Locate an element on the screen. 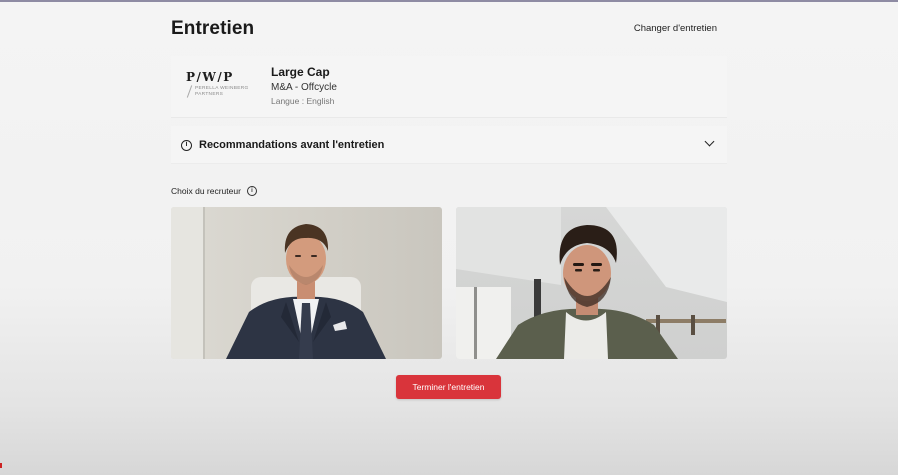 The width and height of the screenshot is (898, 475). candidate-video is located at coordinates (591, 283).